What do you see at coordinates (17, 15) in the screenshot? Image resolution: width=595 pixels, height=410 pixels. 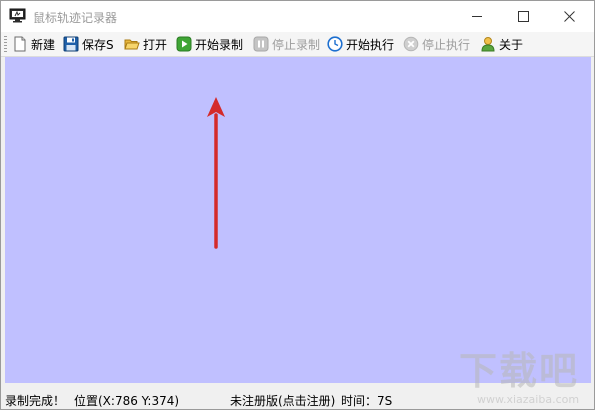 I see `app-monitor-icon` at bounding box center [17, 15].